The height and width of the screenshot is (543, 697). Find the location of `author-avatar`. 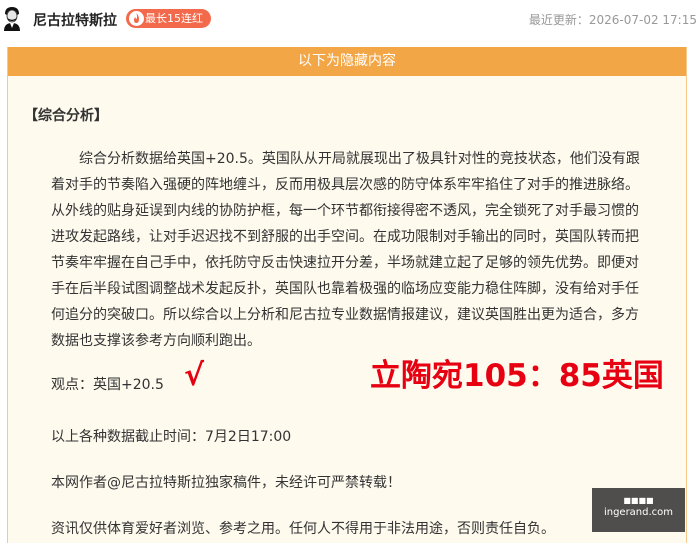

author-avatar is located at coordinates (12, 18).